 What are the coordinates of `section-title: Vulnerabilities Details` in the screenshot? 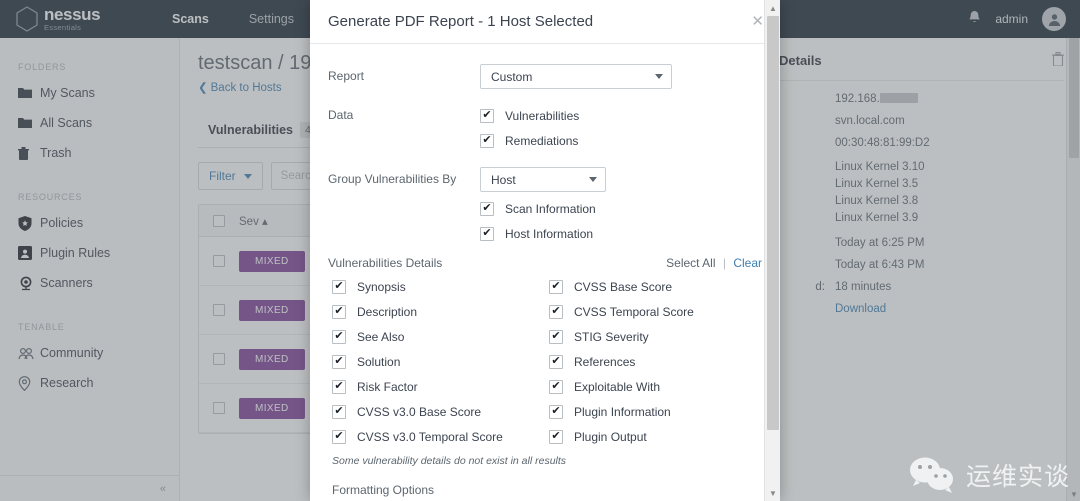 It's located at (385, 263).